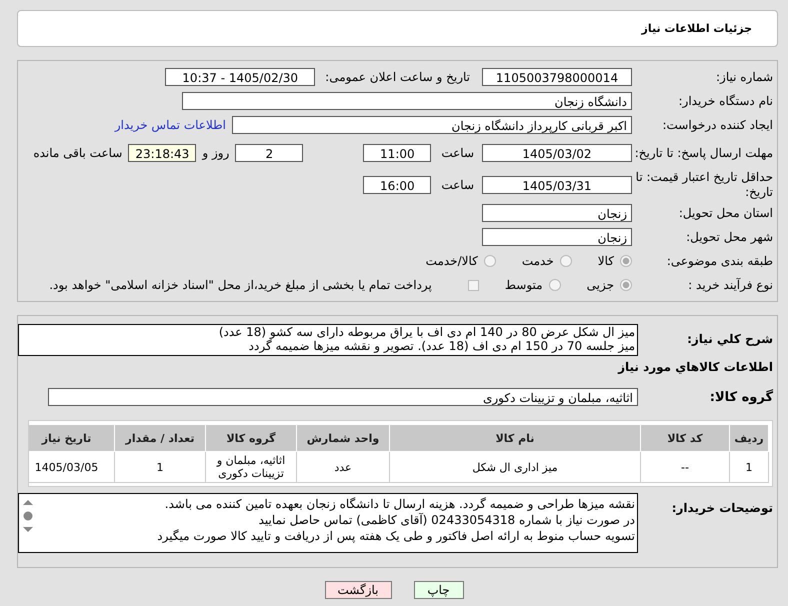 This screenshot has width=788, height=606. I want to click on radio-label: متوسط, so click(523, 285).